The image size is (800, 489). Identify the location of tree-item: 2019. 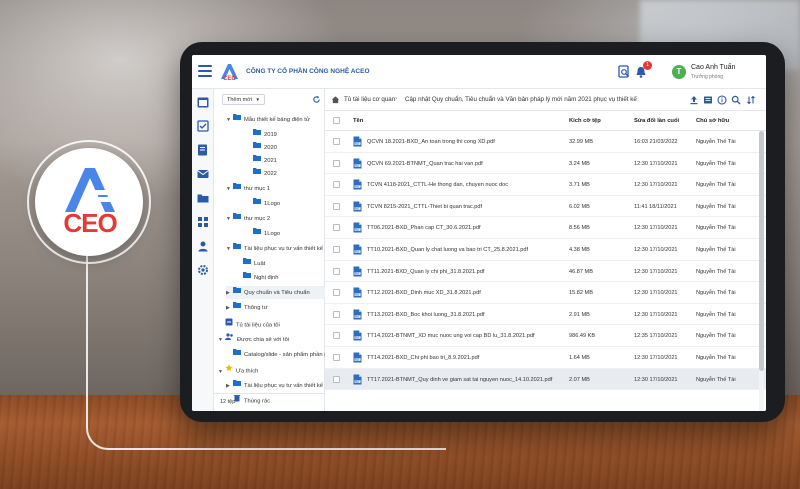
(285, 134).